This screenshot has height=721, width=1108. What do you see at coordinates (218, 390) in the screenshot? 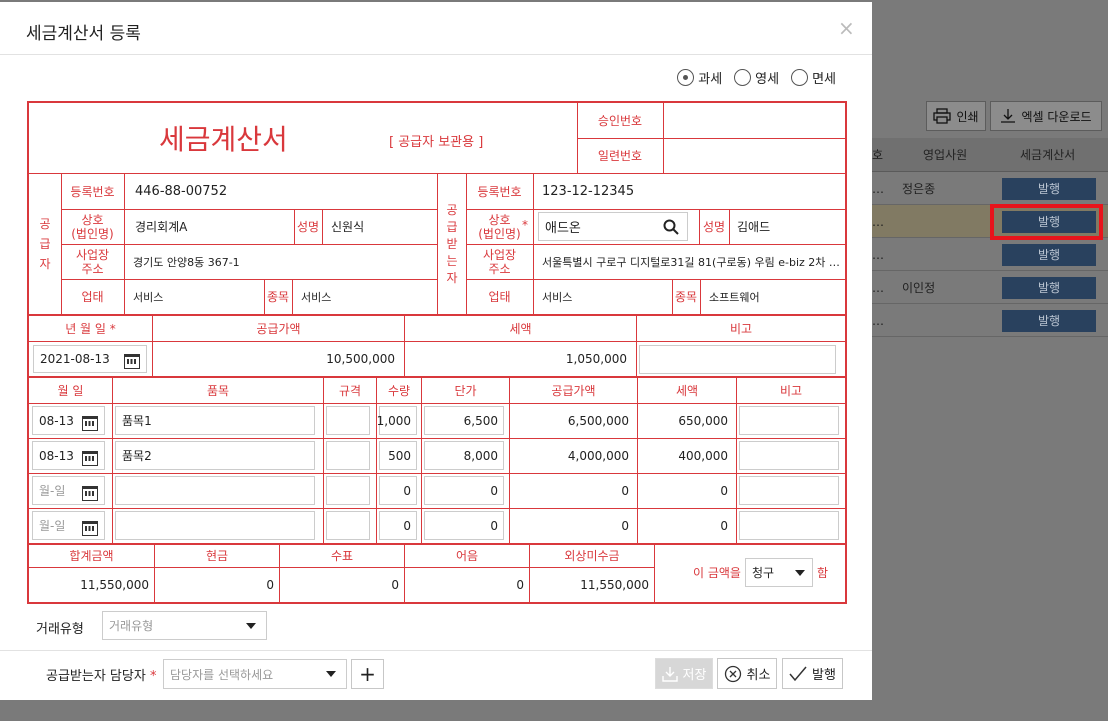
I see `col-item-header: 품목` at bounding box center [218, 390].